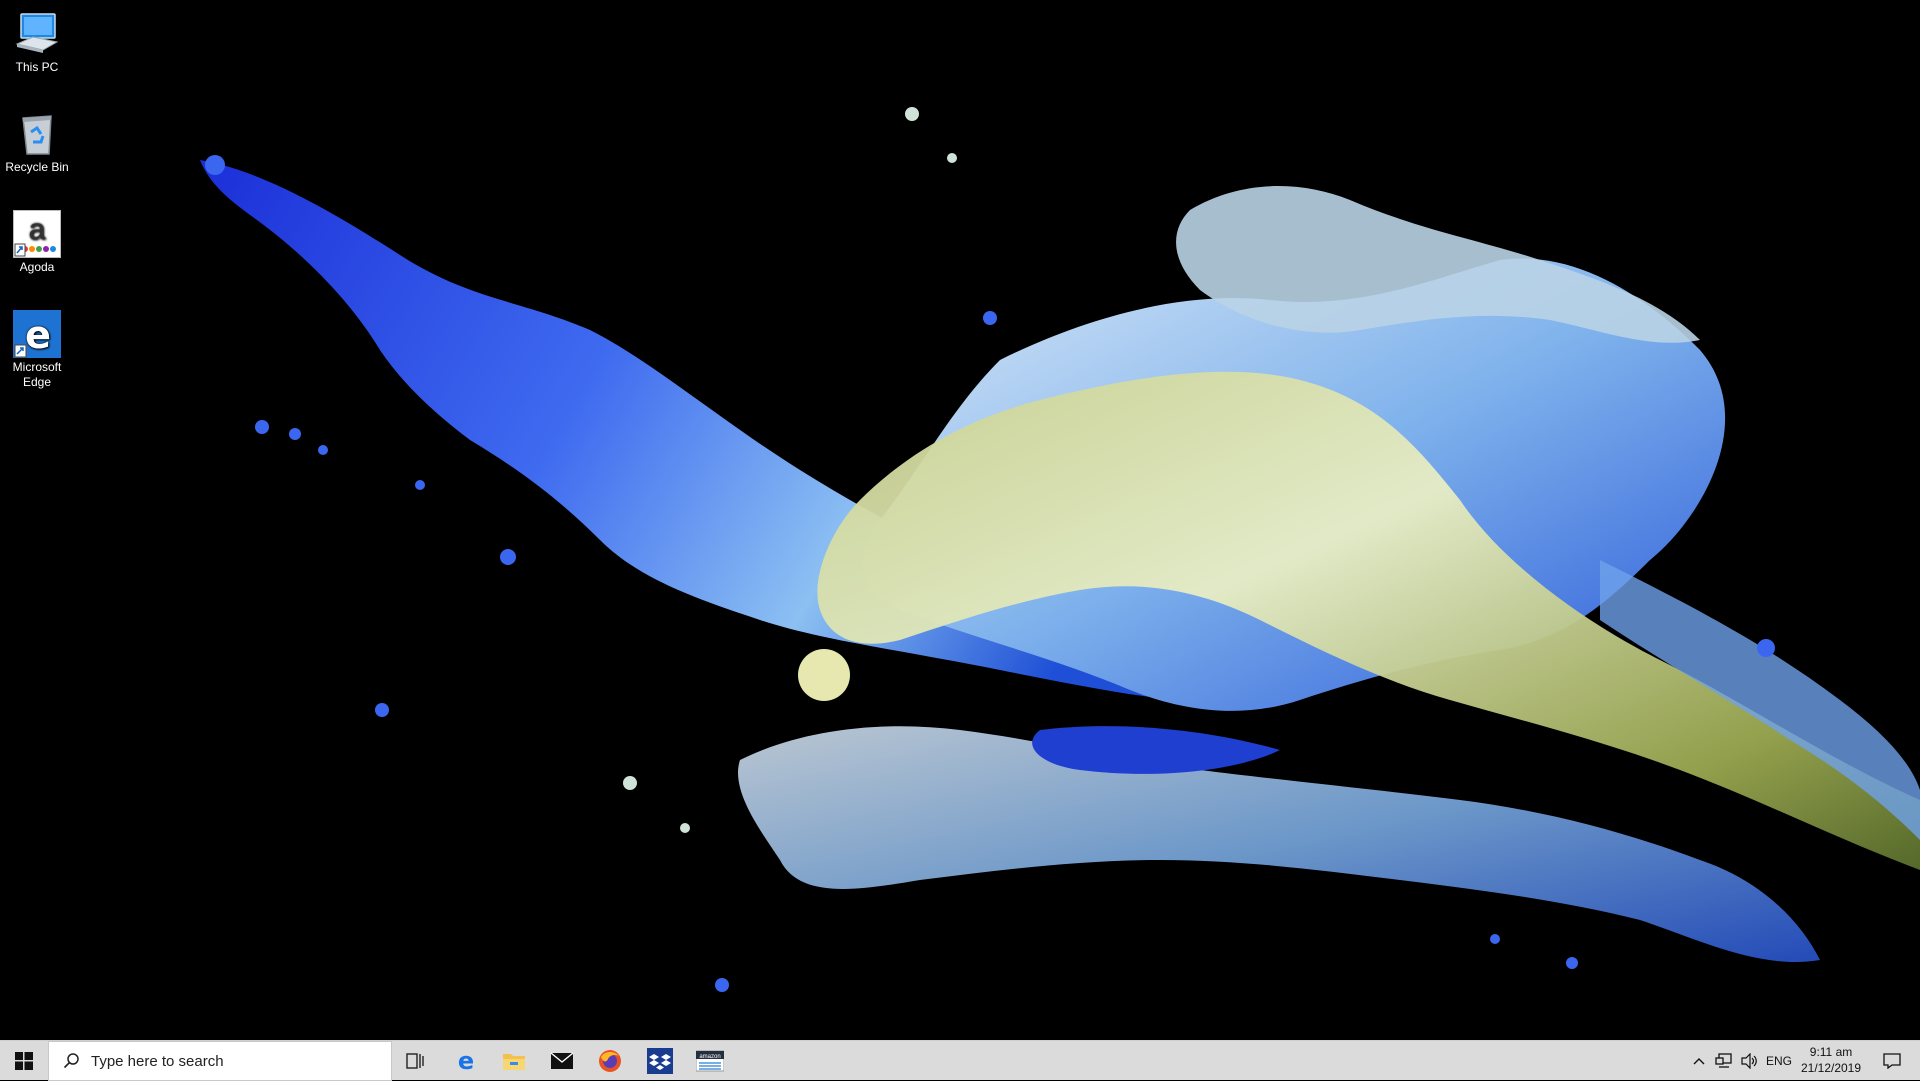  I want to click on notification-icon, so click(1892, 1061).